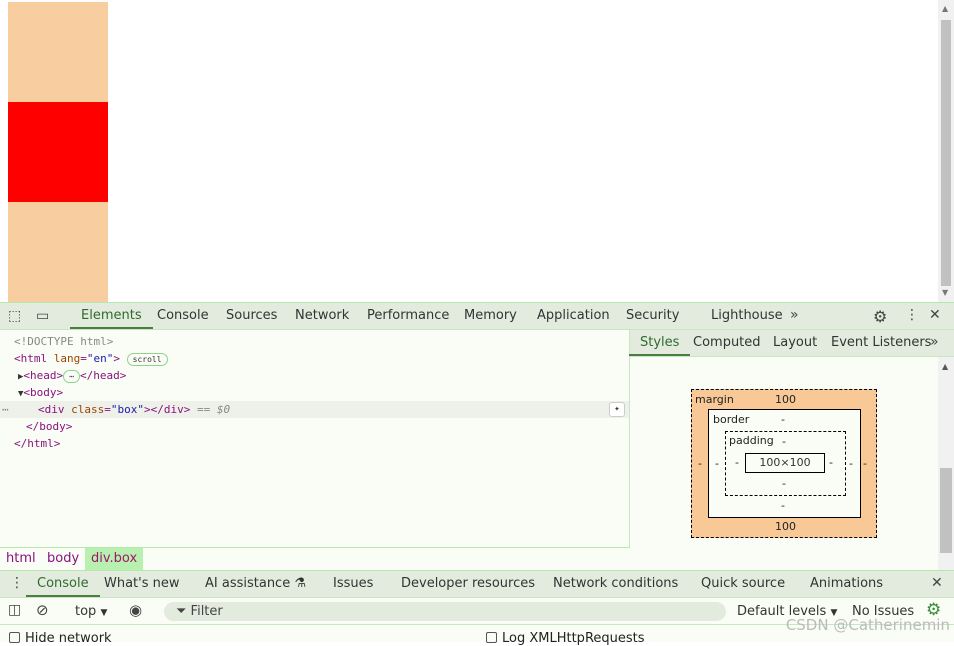 The image size is (954, 646). What do you see at coordinates (353, 583) in the screenshot?
I see `drawer-tab-issues: Issues` at bounding box center [353, 583].